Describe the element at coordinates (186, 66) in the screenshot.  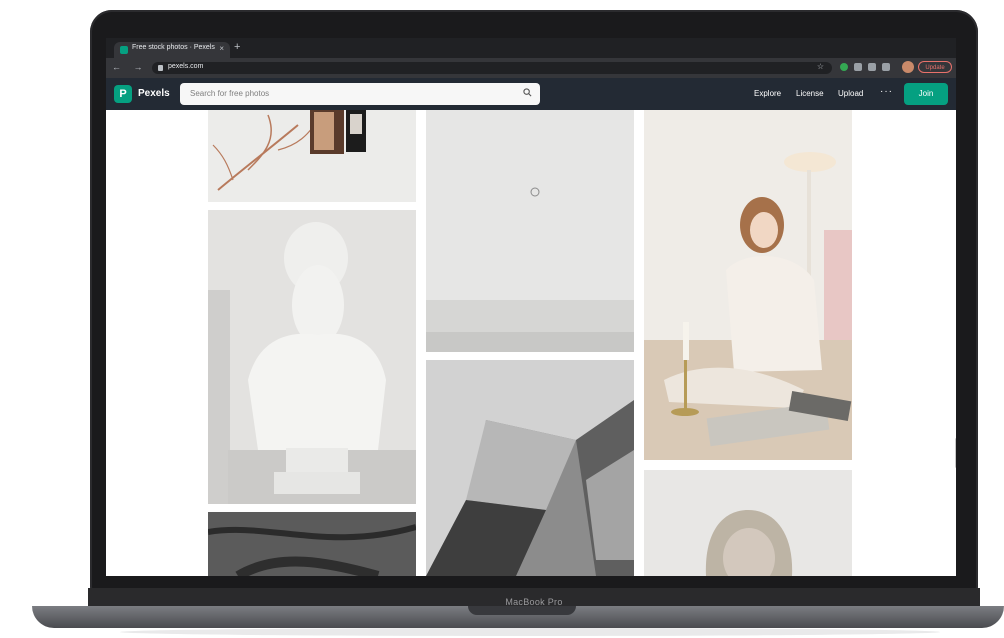
I see `url-text: pexels.com` at that location.